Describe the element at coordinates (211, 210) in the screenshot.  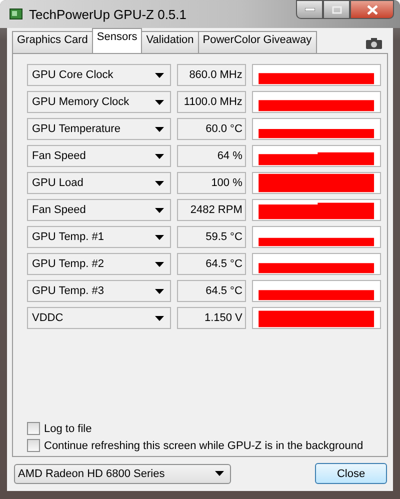
I see `sensor-reading: 2482 RPM` at that location.